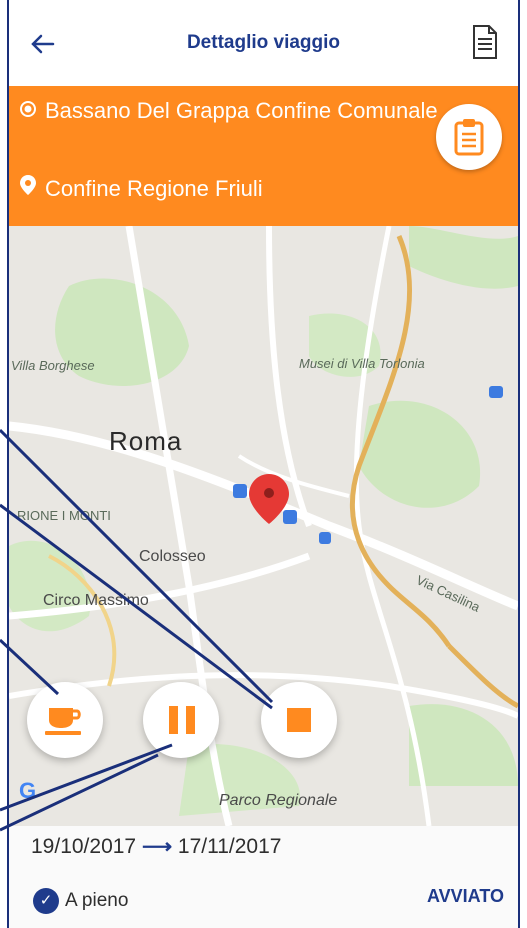 The width and height of the screenshot is (527, 928). I want to click on page-title: Dettaglio viaggio, so click(263, 42).